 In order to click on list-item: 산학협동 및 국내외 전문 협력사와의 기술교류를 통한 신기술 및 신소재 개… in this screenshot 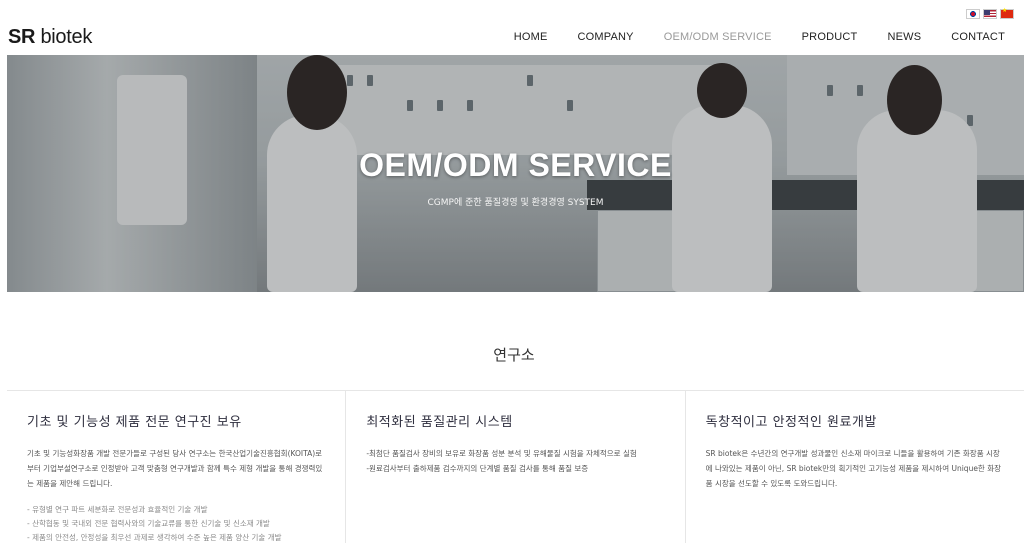, I will do `click(176, 524)`.